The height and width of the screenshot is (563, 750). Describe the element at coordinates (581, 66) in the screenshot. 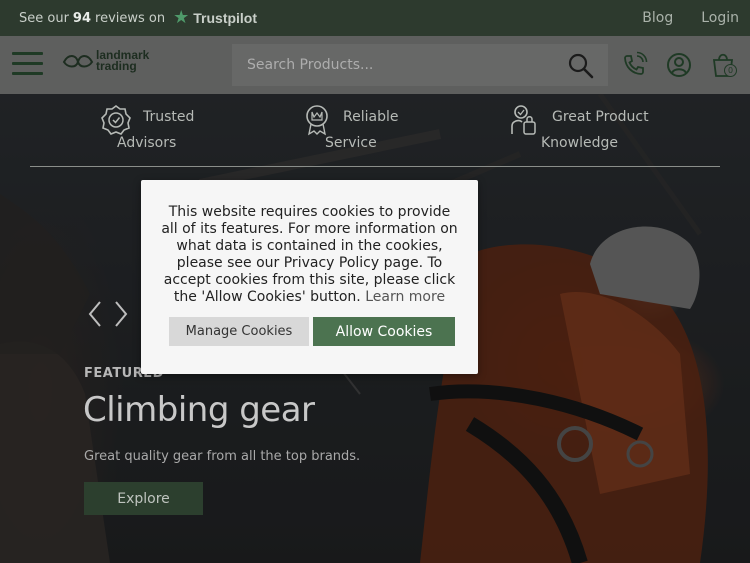

I see `search-icon` at that location.